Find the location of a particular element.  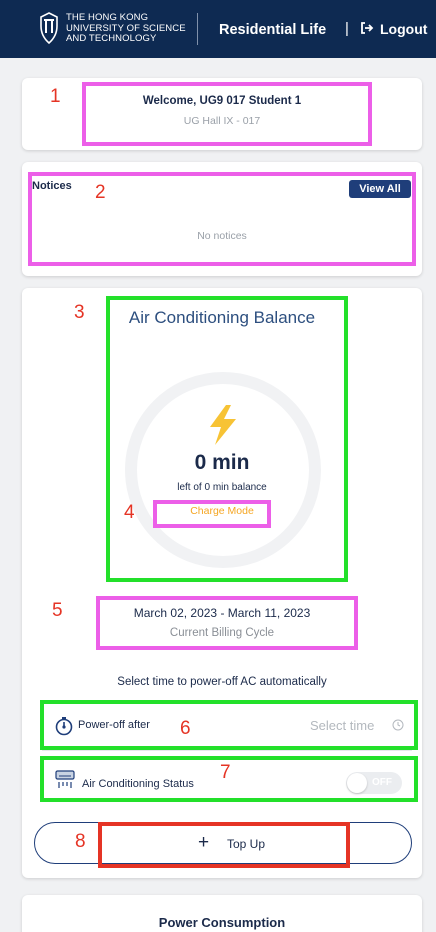

annotation-number-5: 5 is located at coordinates (57, 610).